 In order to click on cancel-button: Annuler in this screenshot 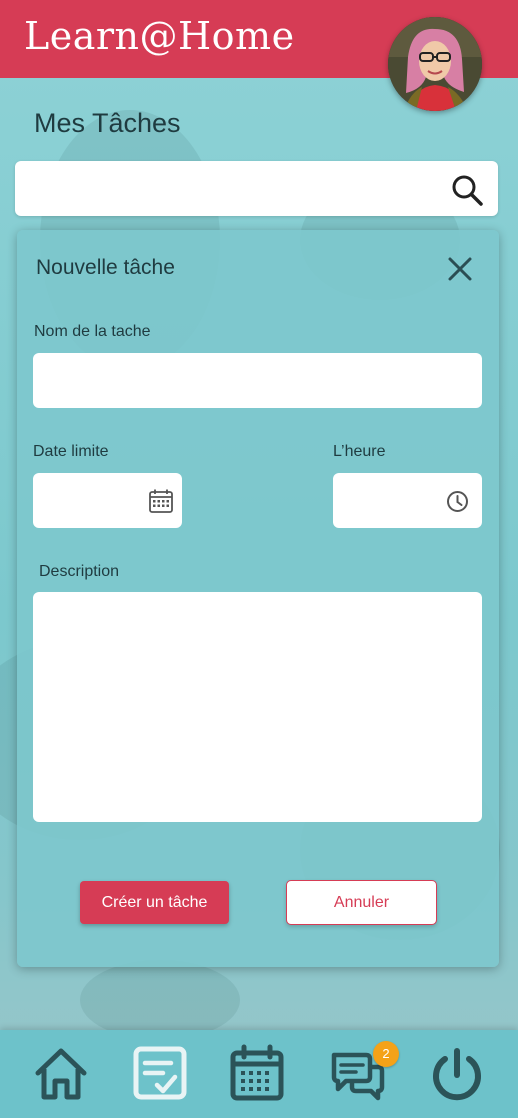, I will do `click(361, 902)`.